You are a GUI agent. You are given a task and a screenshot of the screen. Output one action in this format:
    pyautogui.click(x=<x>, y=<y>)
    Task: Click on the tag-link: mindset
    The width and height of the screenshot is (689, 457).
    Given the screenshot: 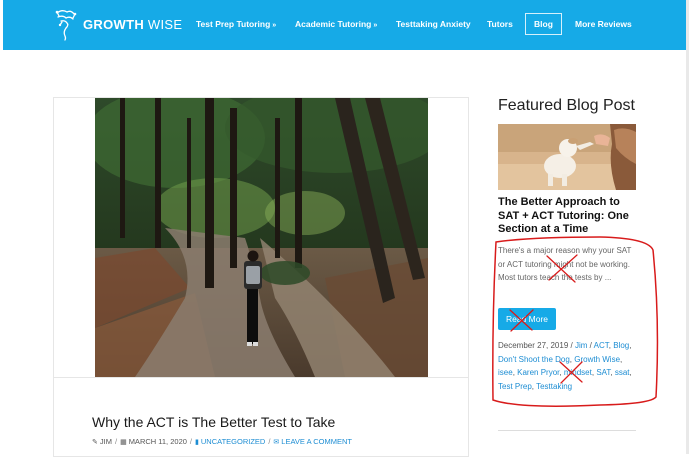 What is the action you would take?
    pyautogui.click(x=578, y=372)
    